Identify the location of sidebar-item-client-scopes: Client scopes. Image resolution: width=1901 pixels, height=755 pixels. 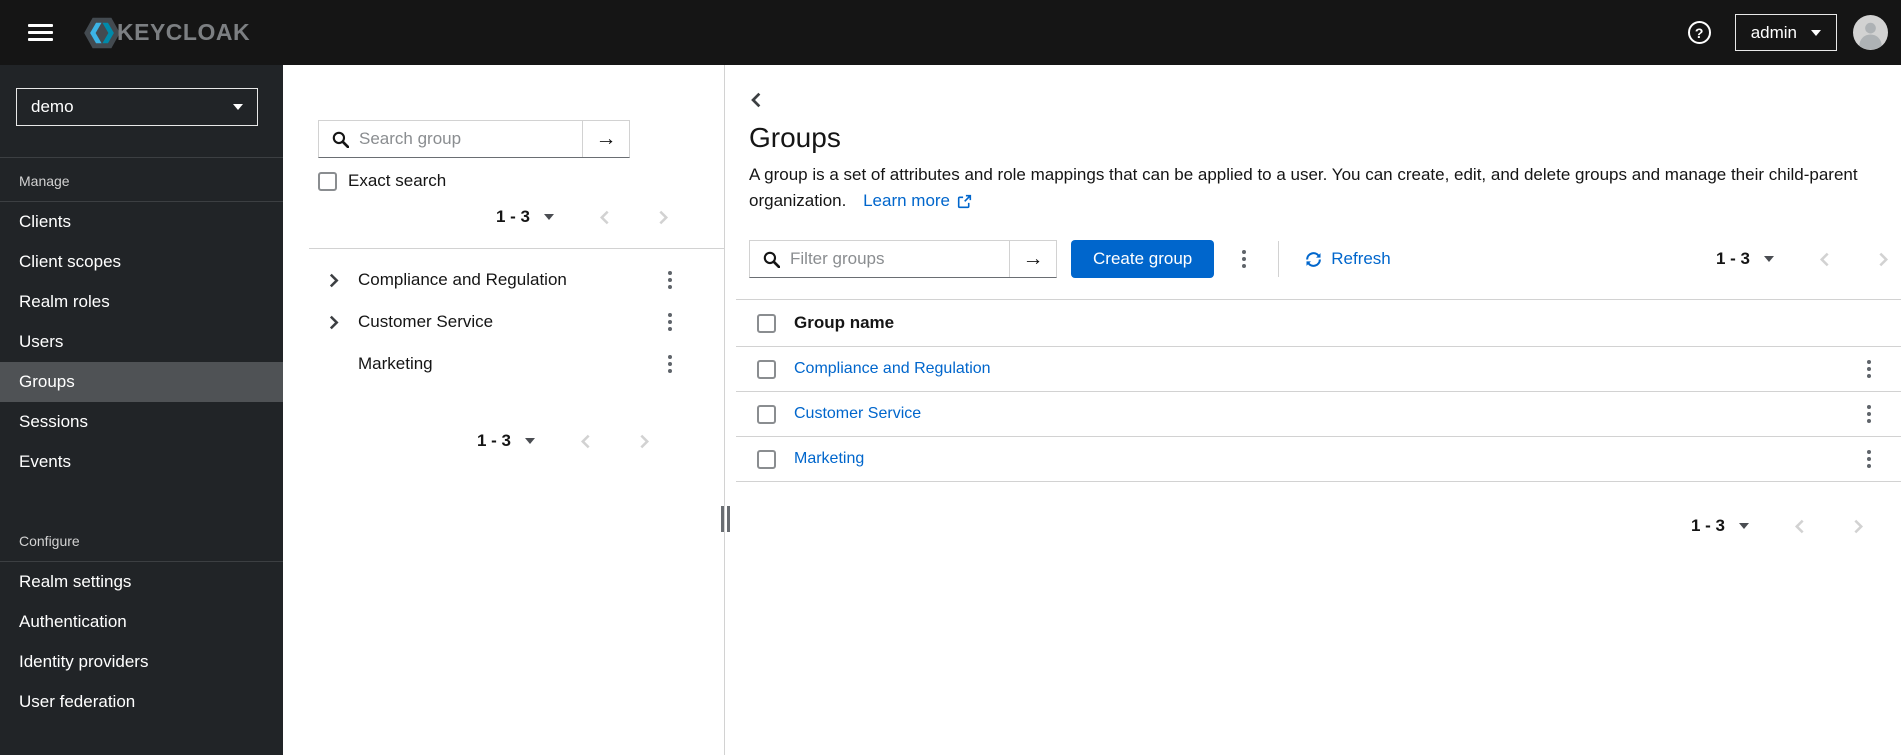
(141, 262).